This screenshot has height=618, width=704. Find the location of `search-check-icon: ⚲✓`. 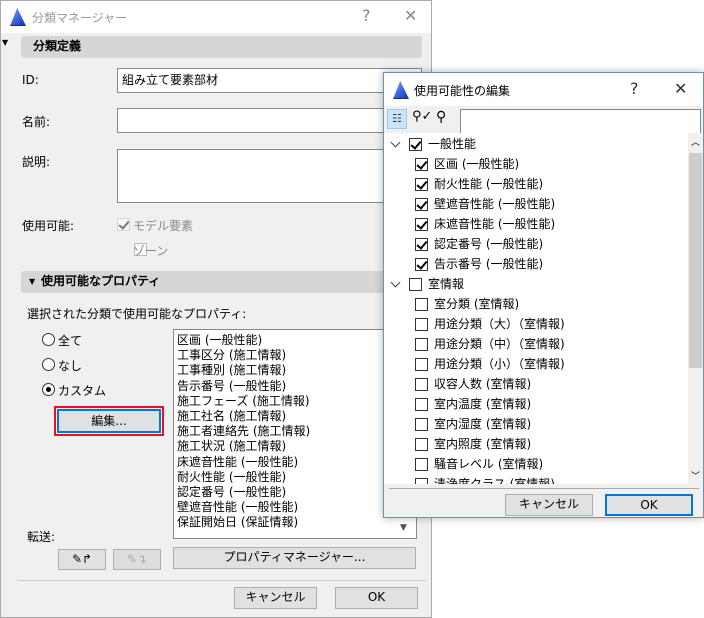

search-check-icon: ⚲✓ is located at coordinates (422, 116).